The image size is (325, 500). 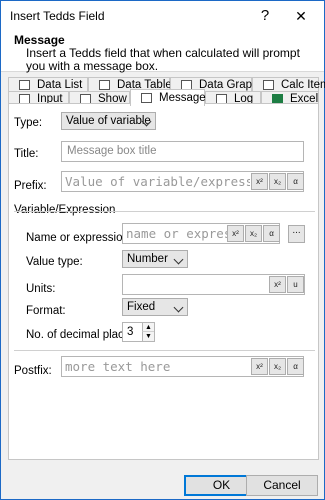 I want to click on close-button: ✕, so click(x=301, y=16).